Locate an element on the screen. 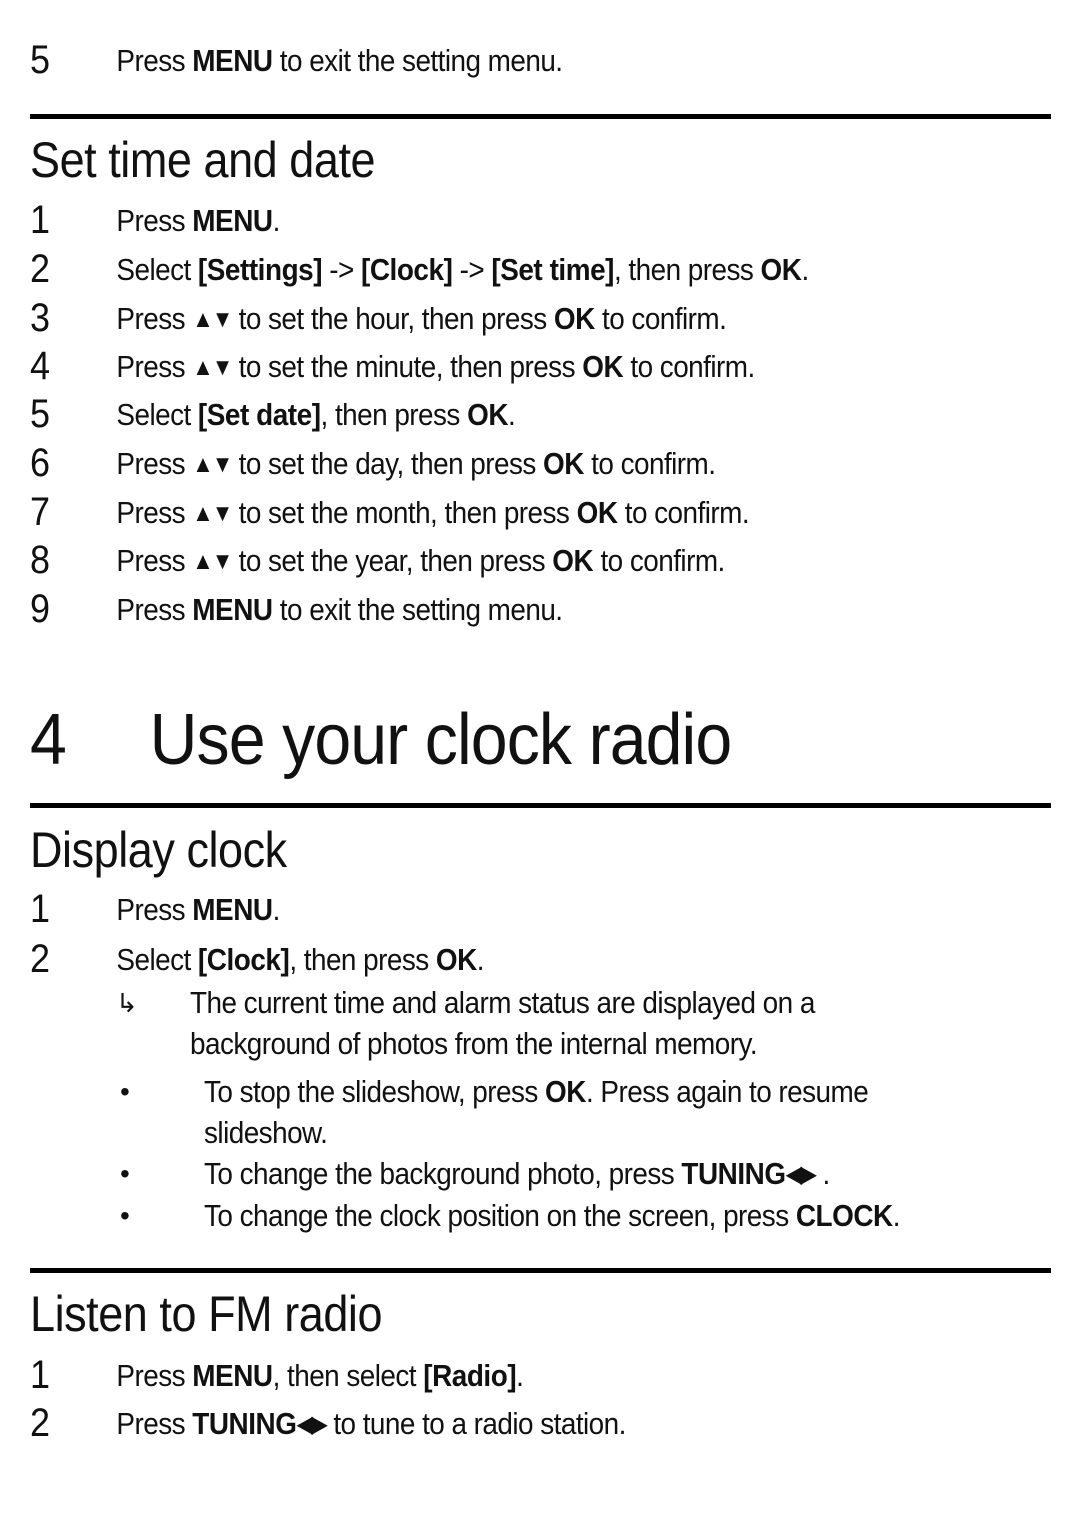 Image resolution: width=1080 pixels, height=1532 pixels. step-text: Select [Set date], then press OK. is located at coordinates (315, 415).